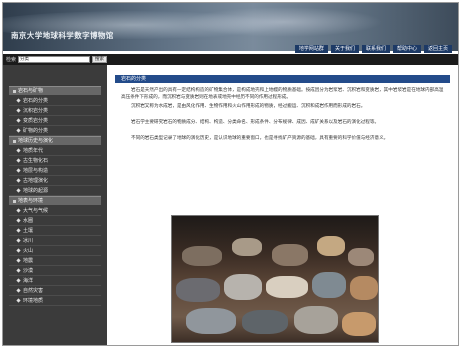 The width and height of the screenshot is (461, 348). What do you see at coordinates (55, 261) in the screenshot?
I see `sidebar-item: 地震` at bounding box center [55, 261].